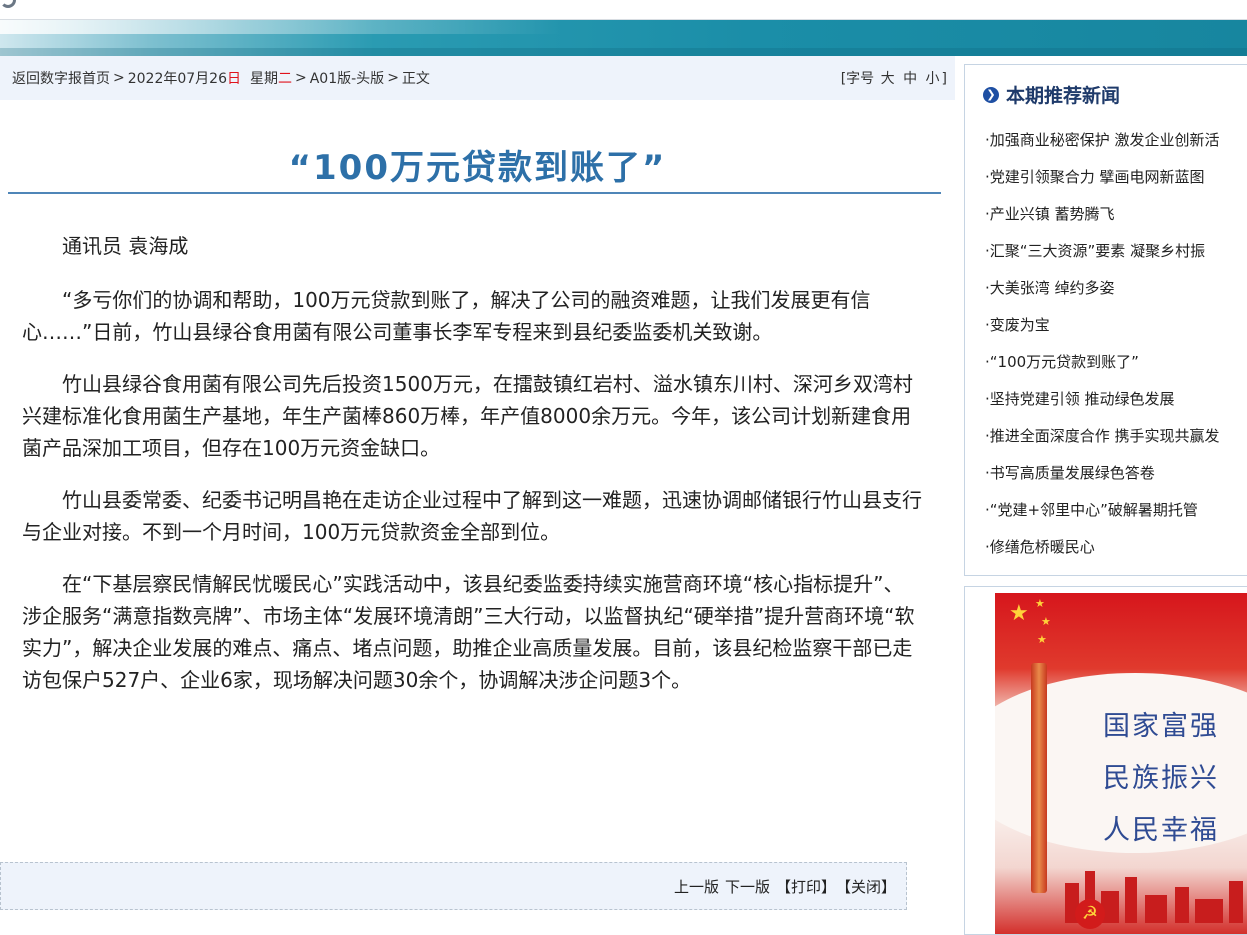  I want to click on title-divider, so click(474, 193).